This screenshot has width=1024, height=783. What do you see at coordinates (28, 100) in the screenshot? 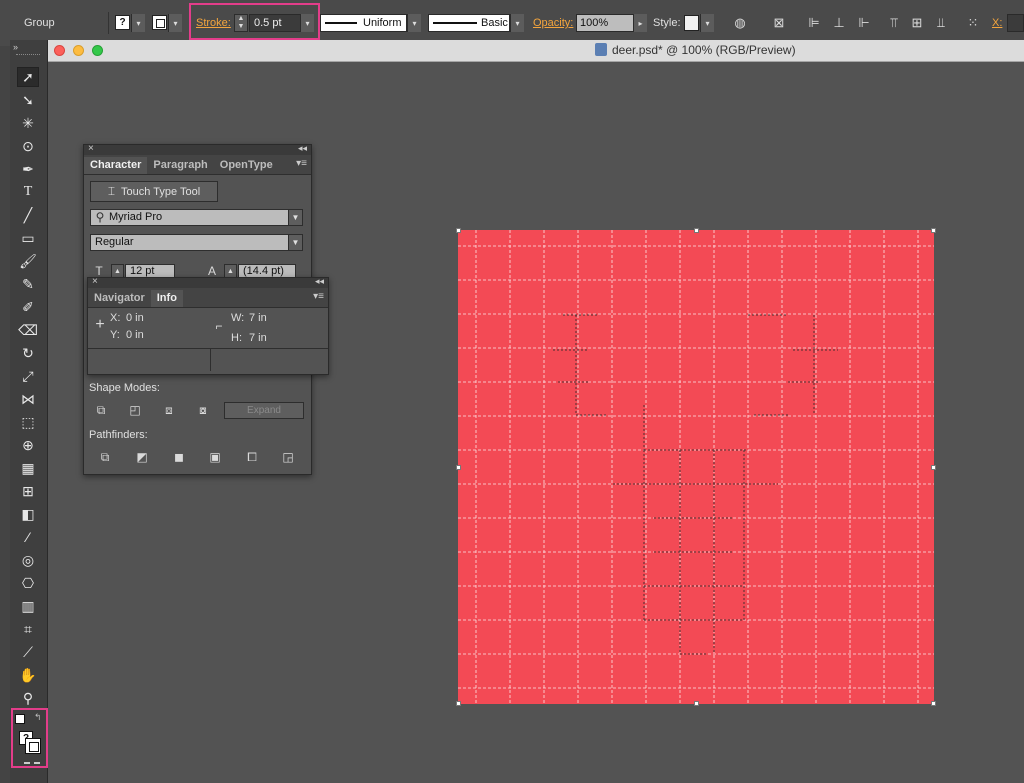
I see `direct-selection-tool-icon: ➘` at bounding box center [28, 100].